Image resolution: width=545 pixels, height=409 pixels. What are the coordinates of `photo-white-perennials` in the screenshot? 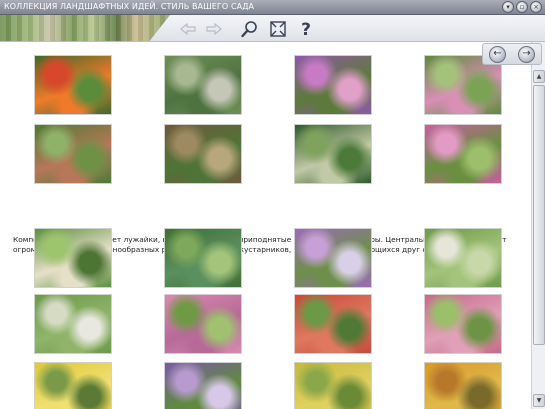 It's located at (463, 258).